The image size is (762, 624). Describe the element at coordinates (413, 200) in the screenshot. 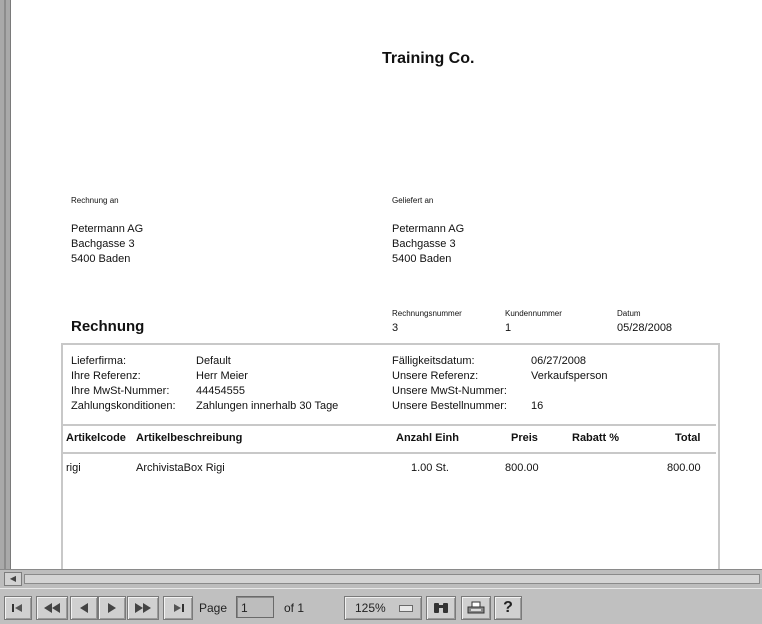

I see `ship-to-label: Geliefert an` at that location.